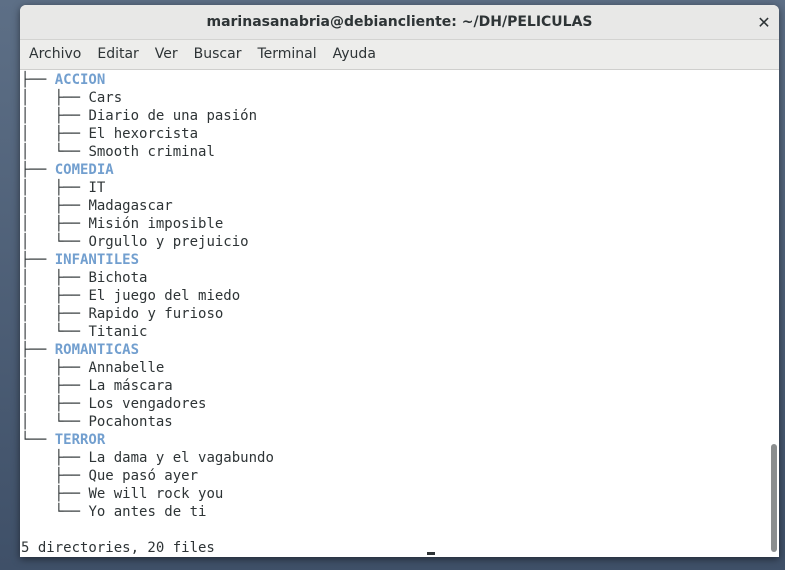 The image size is (785, 570). I want to click on file-name: El hexorcista, so click(143, 134).